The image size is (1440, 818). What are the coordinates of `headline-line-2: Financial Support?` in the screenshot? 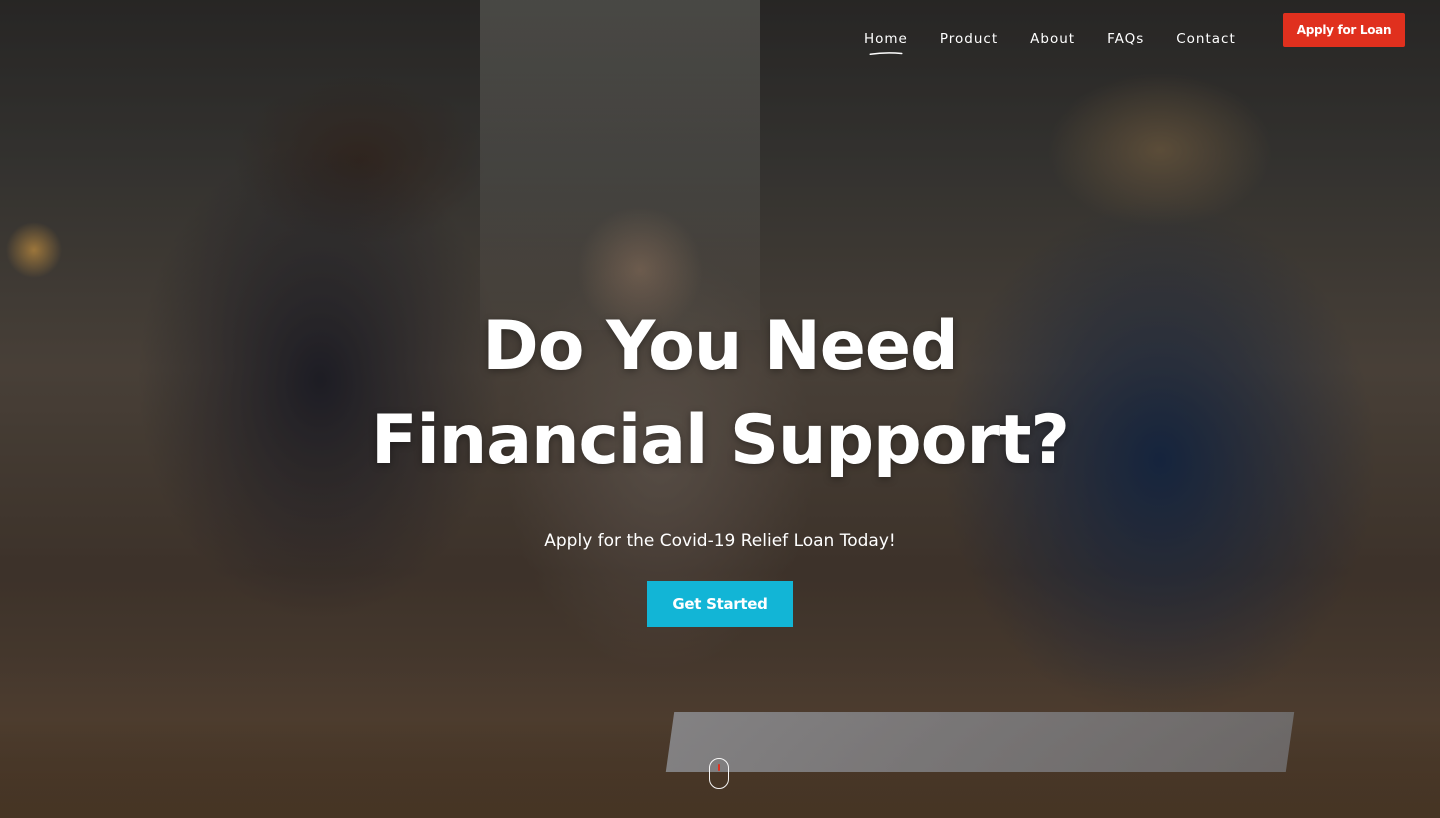 It's located at (720, 440).